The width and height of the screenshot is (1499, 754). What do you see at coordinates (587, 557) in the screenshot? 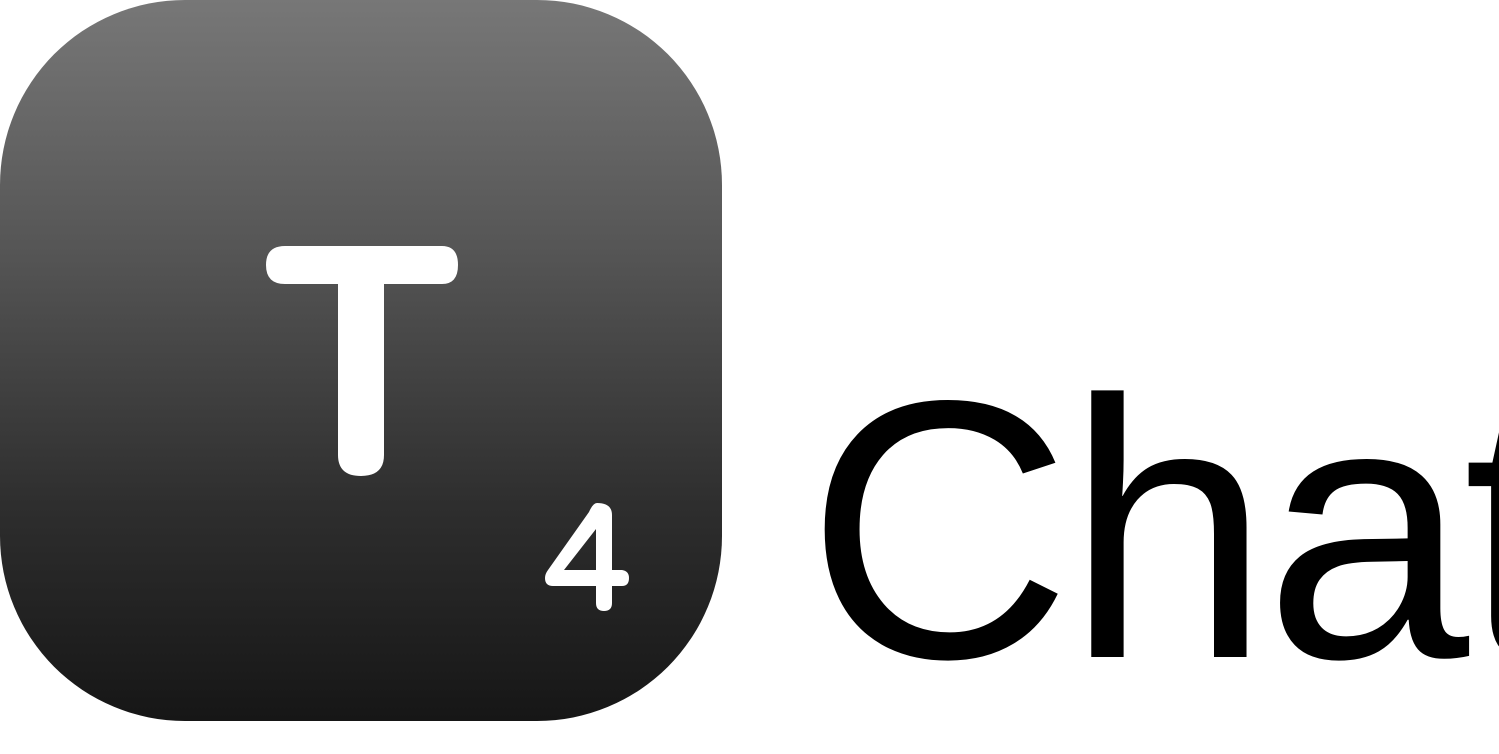
I see `four-glyph` at bounding box center [587, 557].